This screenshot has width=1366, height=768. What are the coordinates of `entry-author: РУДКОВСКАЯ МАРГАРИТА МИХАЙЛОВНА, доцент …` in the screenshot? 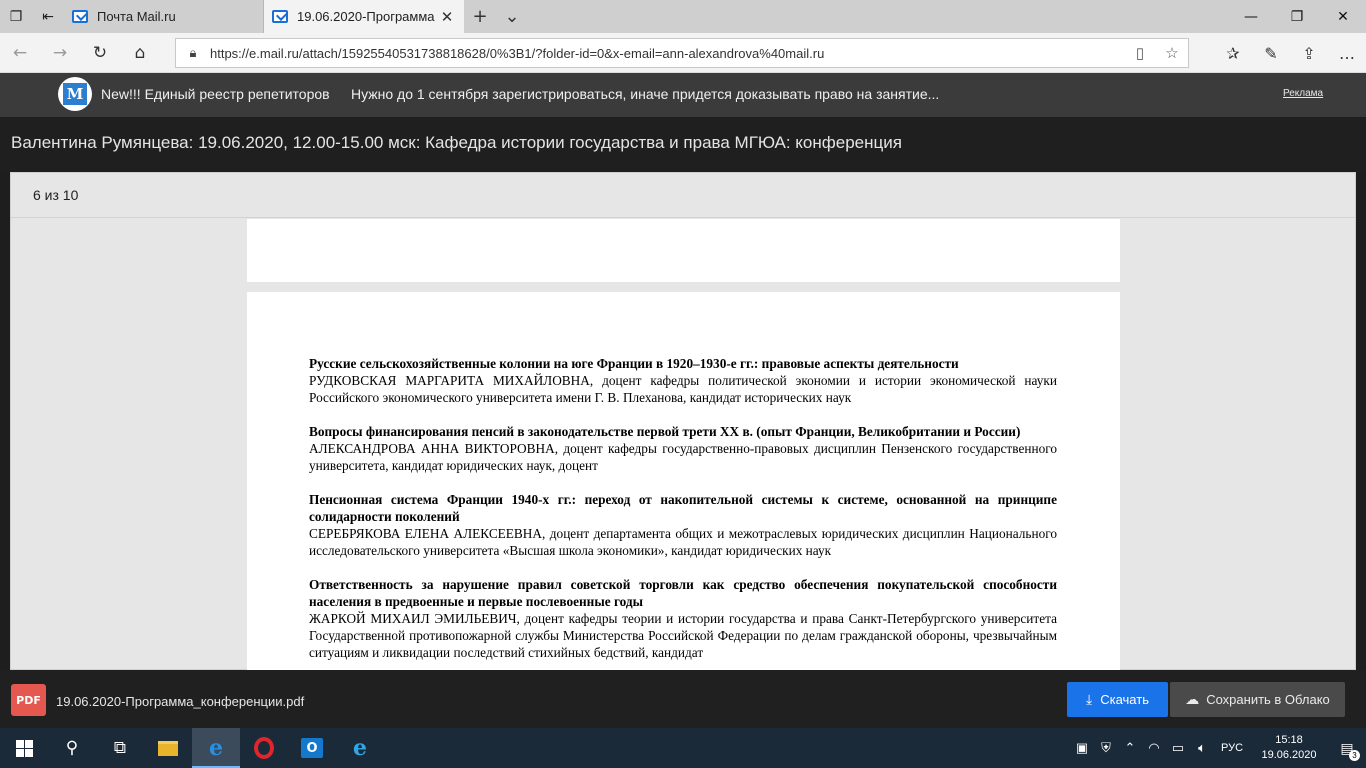 It's located at (683, 389).